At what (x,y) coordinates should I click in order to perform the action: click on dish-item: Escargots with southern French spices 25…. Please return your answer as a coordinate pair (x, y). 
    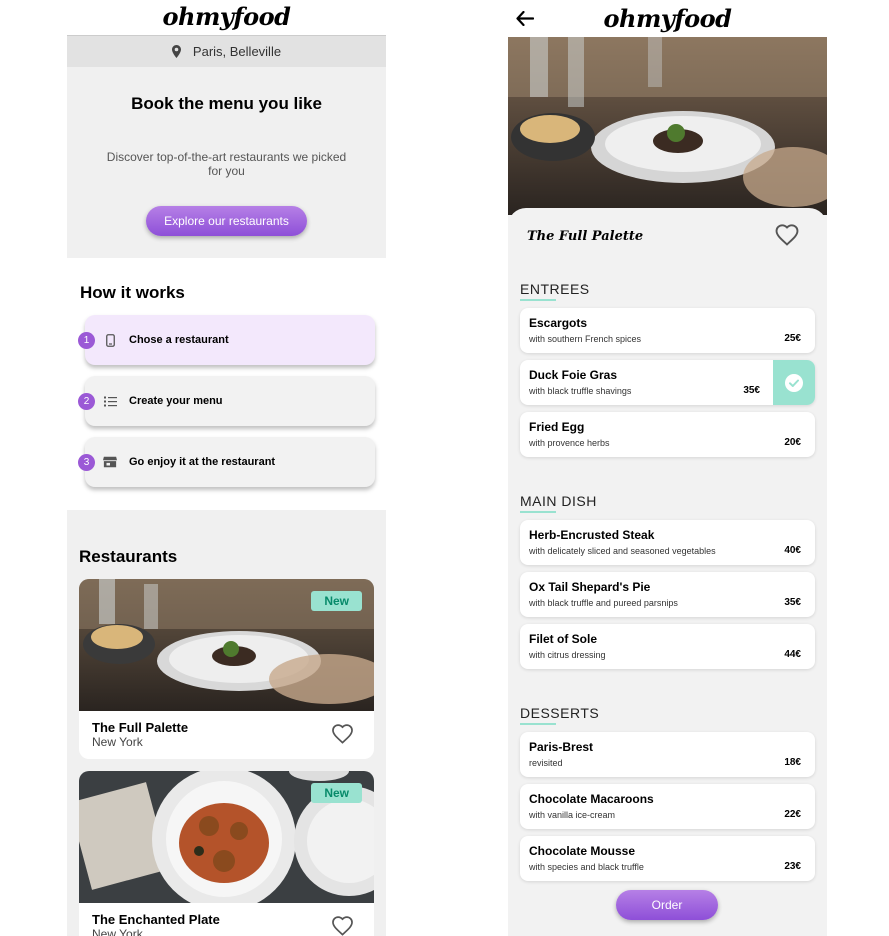
    Looking at the image, I should click on (667, 330).